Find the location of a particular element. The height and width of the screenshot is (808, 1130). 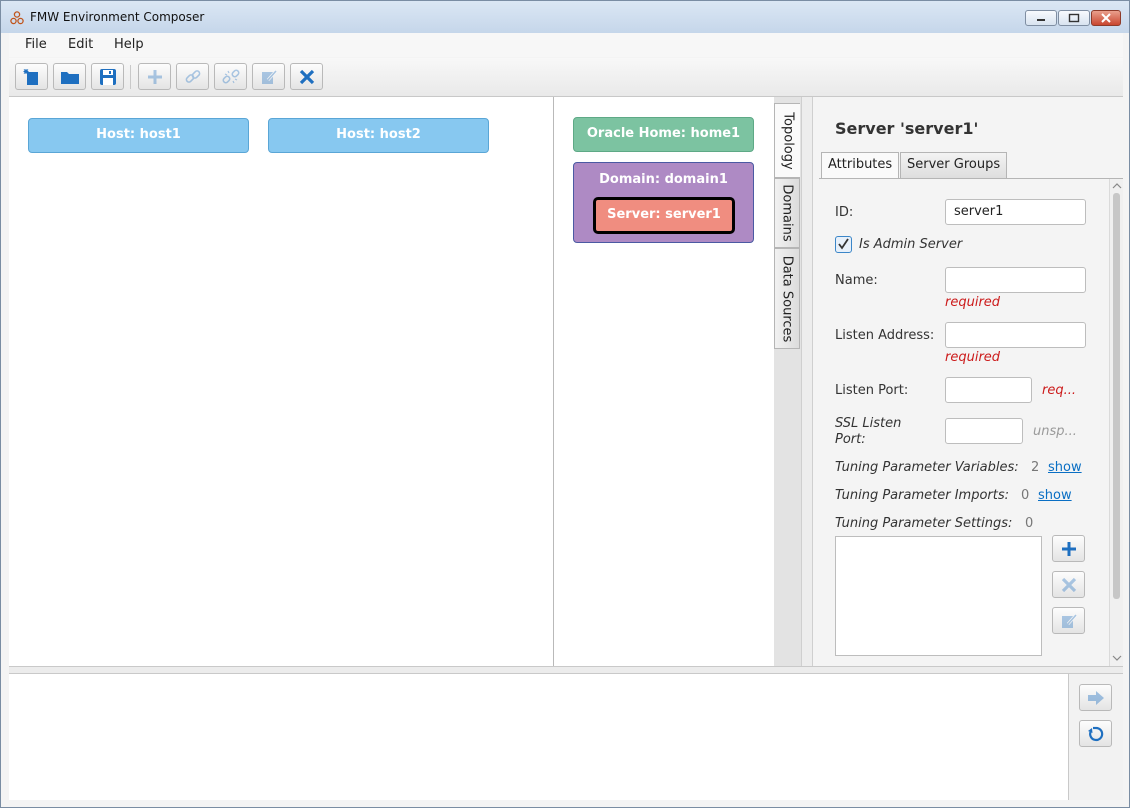

tuning-imports-label: Tuning Parameter Imports: is located at coordinates (922, 495).